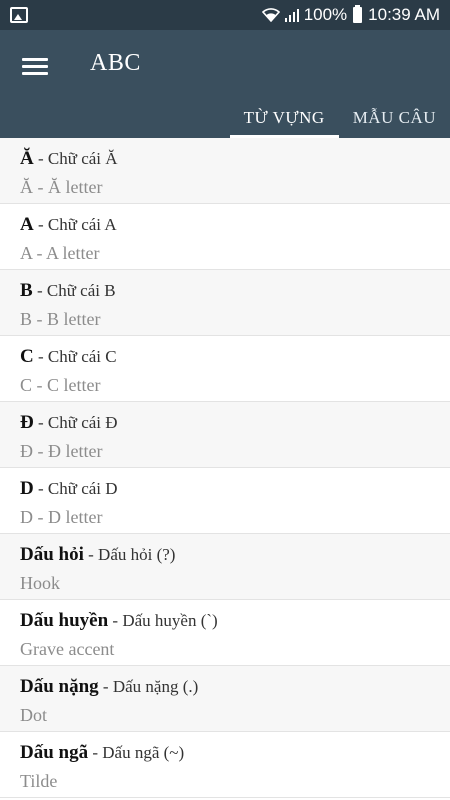 Image resolution: width=450 pixels, height=800 pixels. What do you see at coordinates (40, 583) in the screenshot?
I see `item-translation: Hook` at bounding box center [40, 583].